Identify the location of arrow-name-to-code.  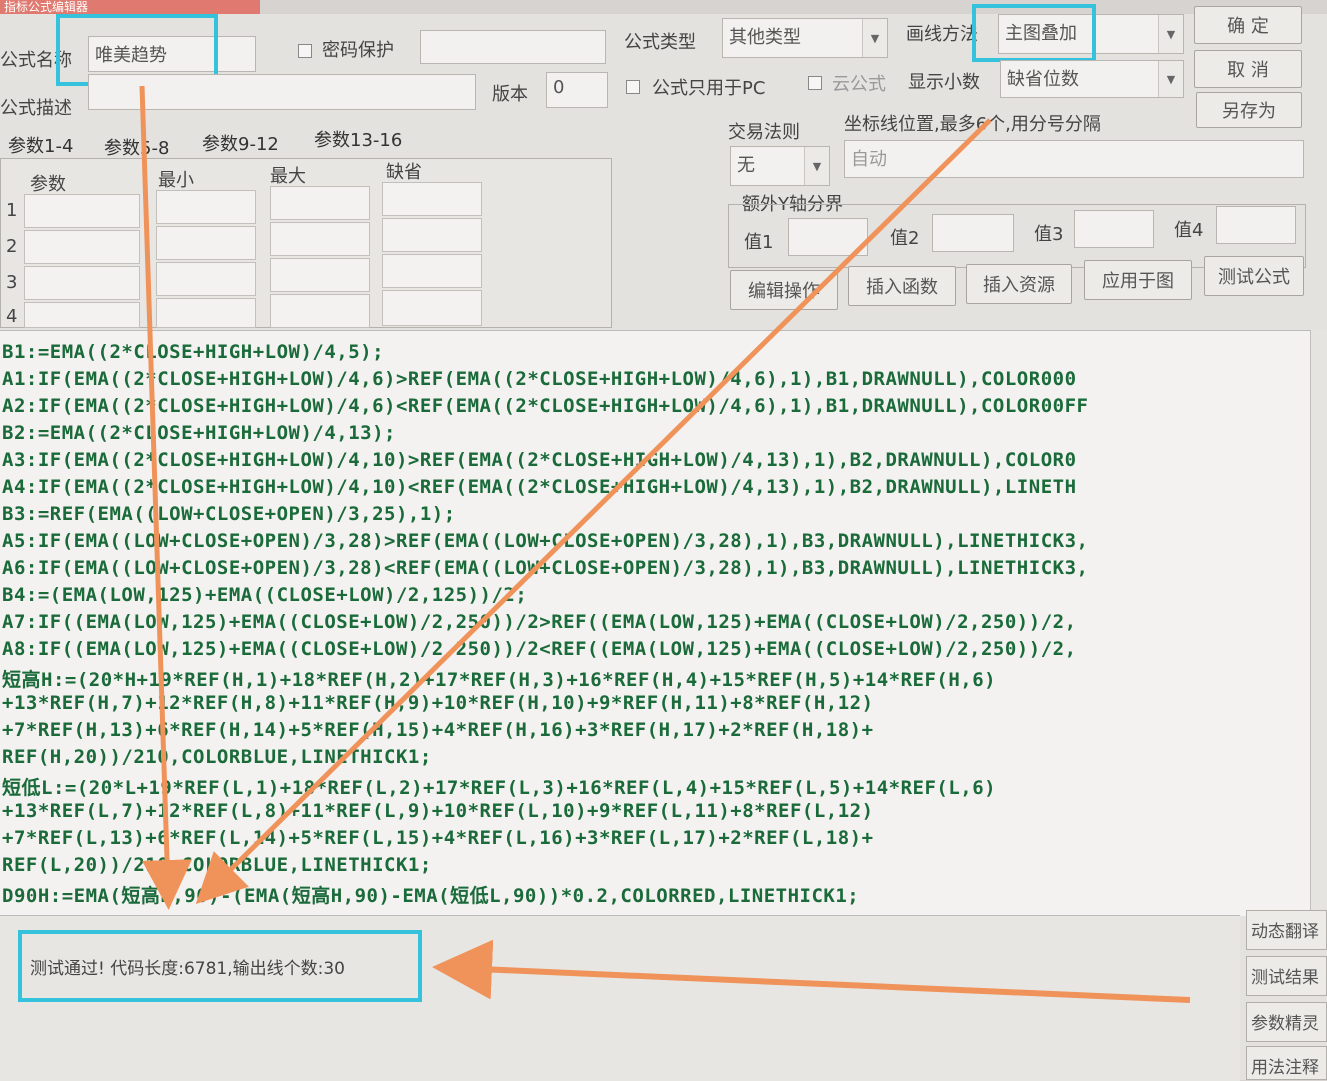
(166, 497).